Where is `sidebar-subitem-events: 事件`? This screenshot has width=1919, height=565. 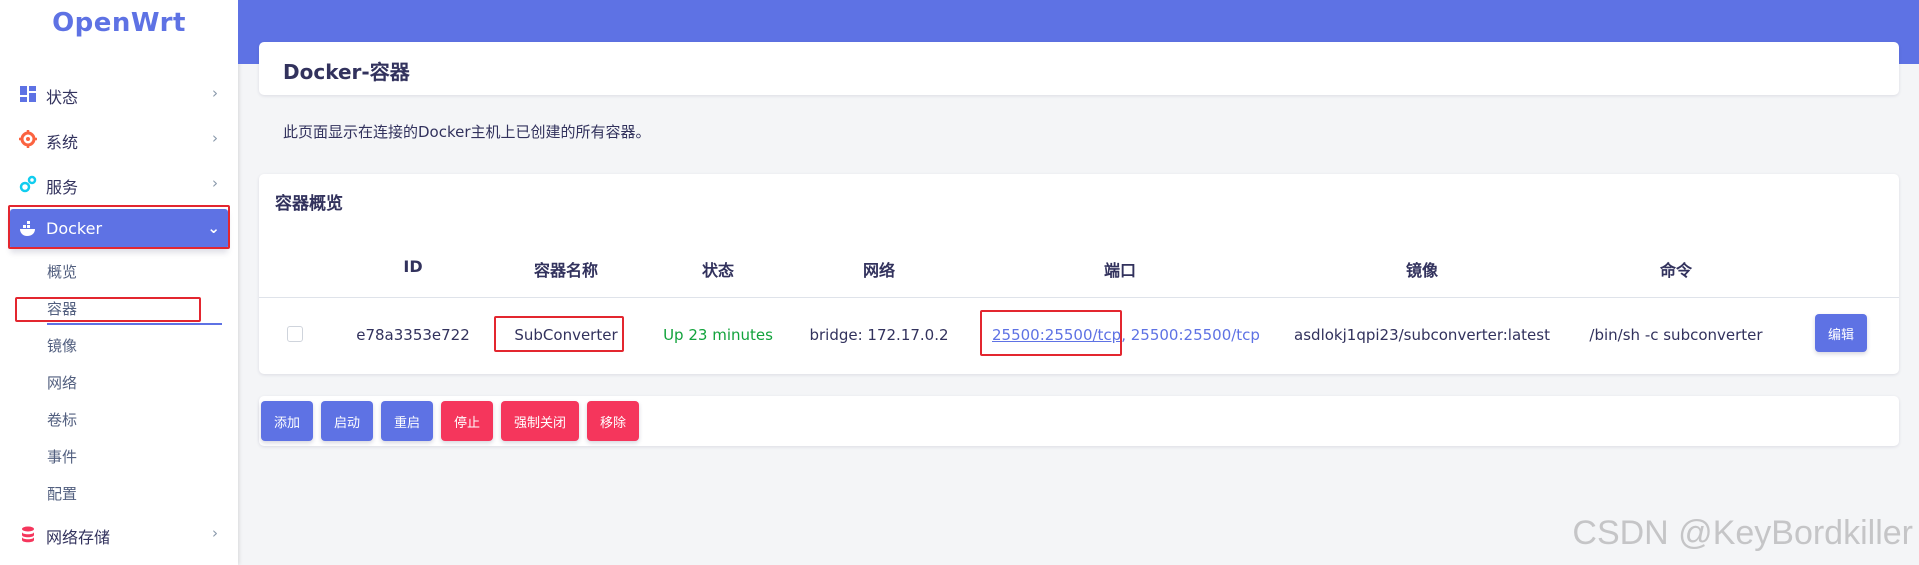 sidebar-subitem-events: 事件 is located at coordinates (62, 456).